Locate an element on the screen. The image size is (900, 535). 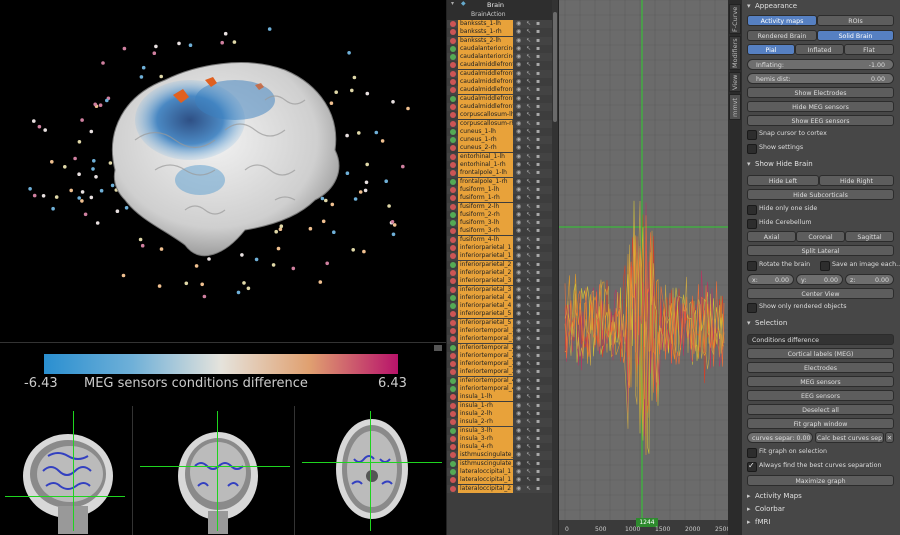
always-find-best-checkbox: Always find the best curves separation is located at coordinates (814, 466).